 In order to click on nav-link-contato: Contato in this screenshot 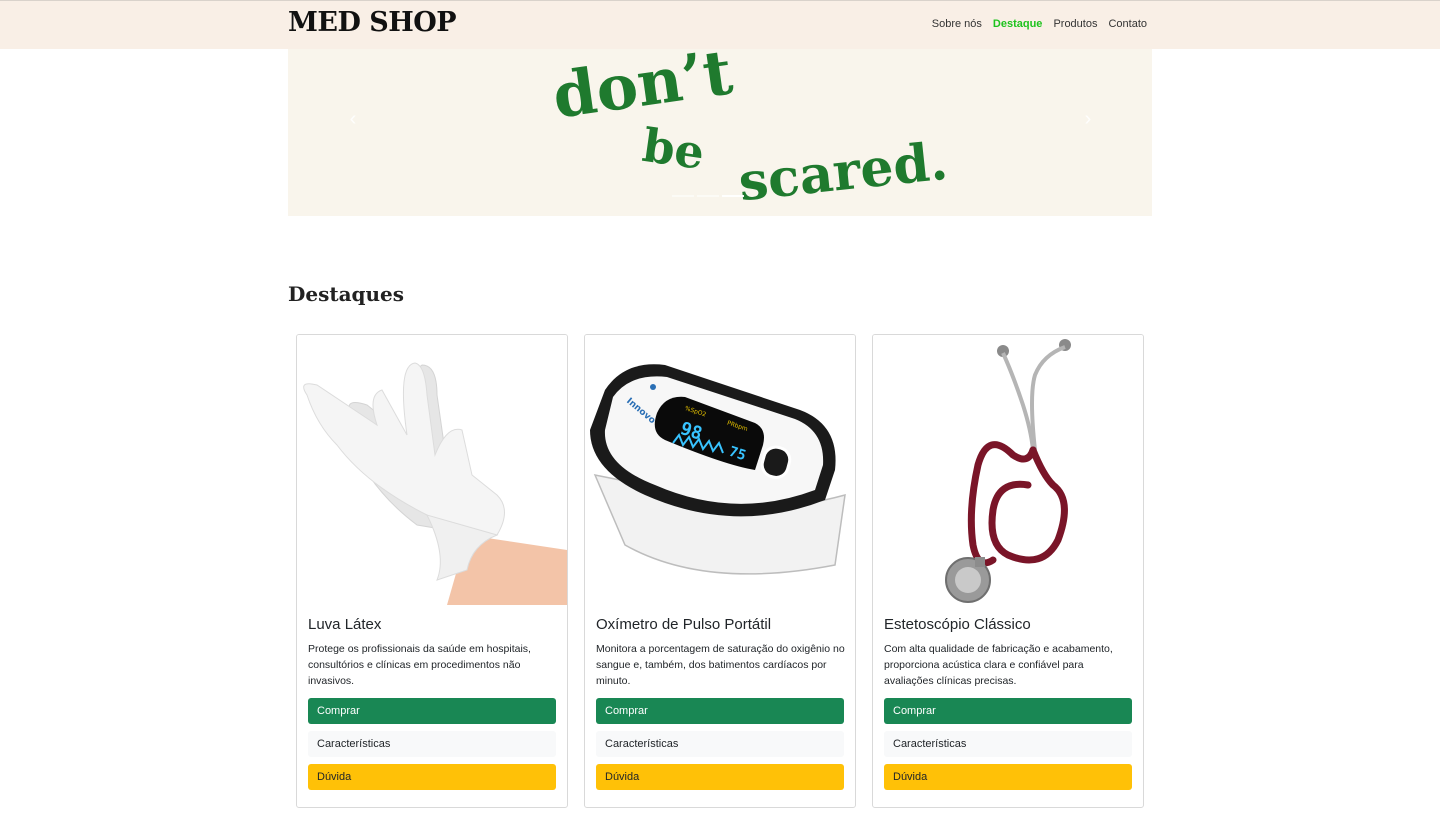, I will do `click(1127, 24)`.